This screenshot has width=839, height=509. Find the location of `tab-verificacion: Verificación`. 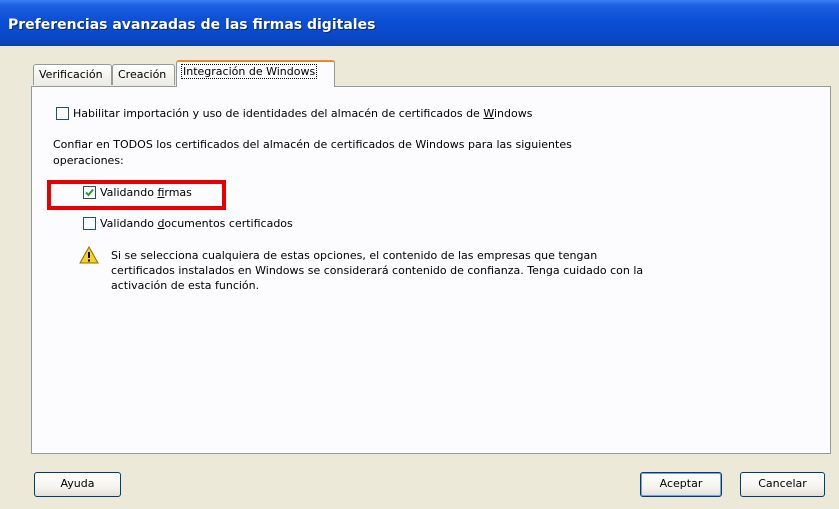

tab-verificacion: Verificación is located at coordinates (72, 74).